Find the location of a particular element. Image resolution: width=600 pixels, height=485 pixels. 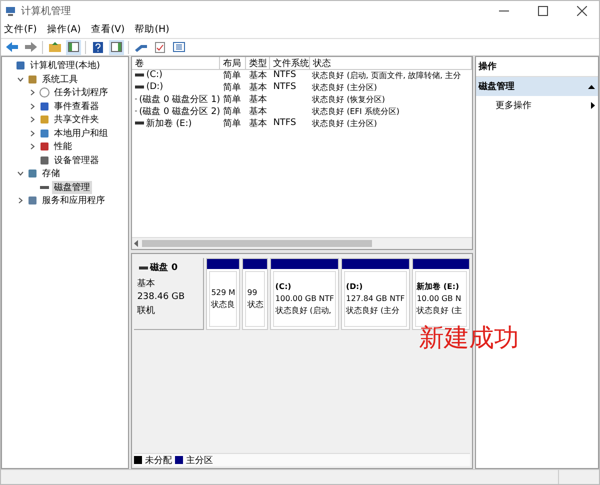

tree-item: 任务计划程序 is located at coordinates (81, 93).